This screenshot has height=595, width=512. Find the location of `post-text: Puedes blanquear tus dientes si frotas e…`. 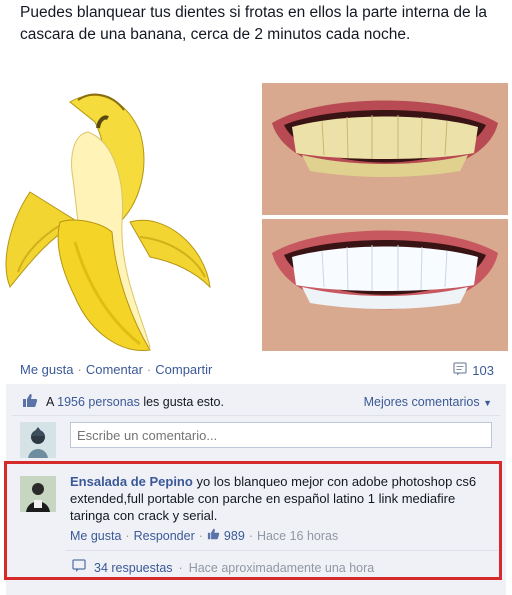

post-text: Puedes blanquear tus dientes si frotas e… is located at coordinates (254, 23).